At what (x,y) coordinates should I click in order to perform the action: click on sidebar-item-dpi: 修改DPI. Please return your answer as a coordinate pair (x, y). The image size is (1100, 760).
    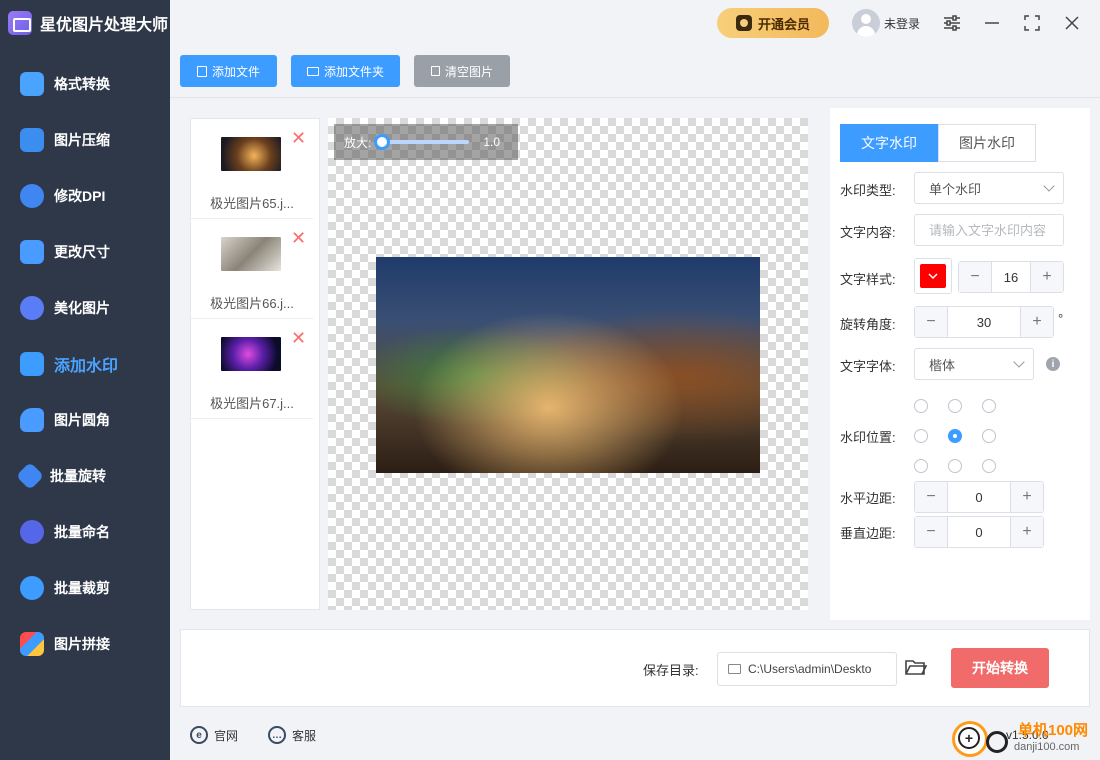
    Looking at the image, I should click on (85, 196).